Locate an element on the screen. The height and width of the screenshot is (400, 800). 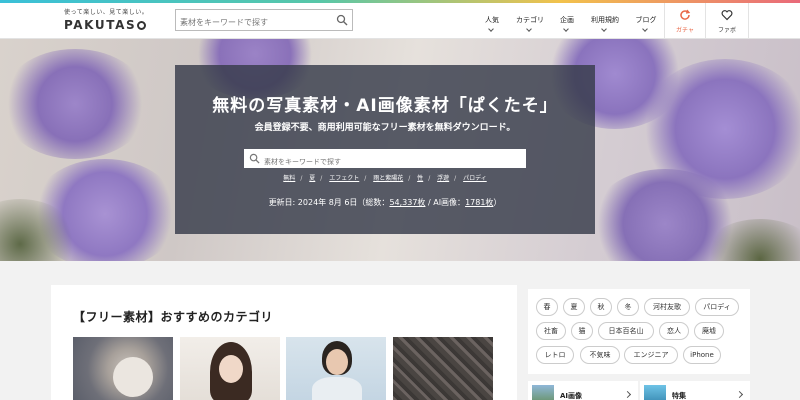
lilac-flower-image is located at coordinates (75, 104).